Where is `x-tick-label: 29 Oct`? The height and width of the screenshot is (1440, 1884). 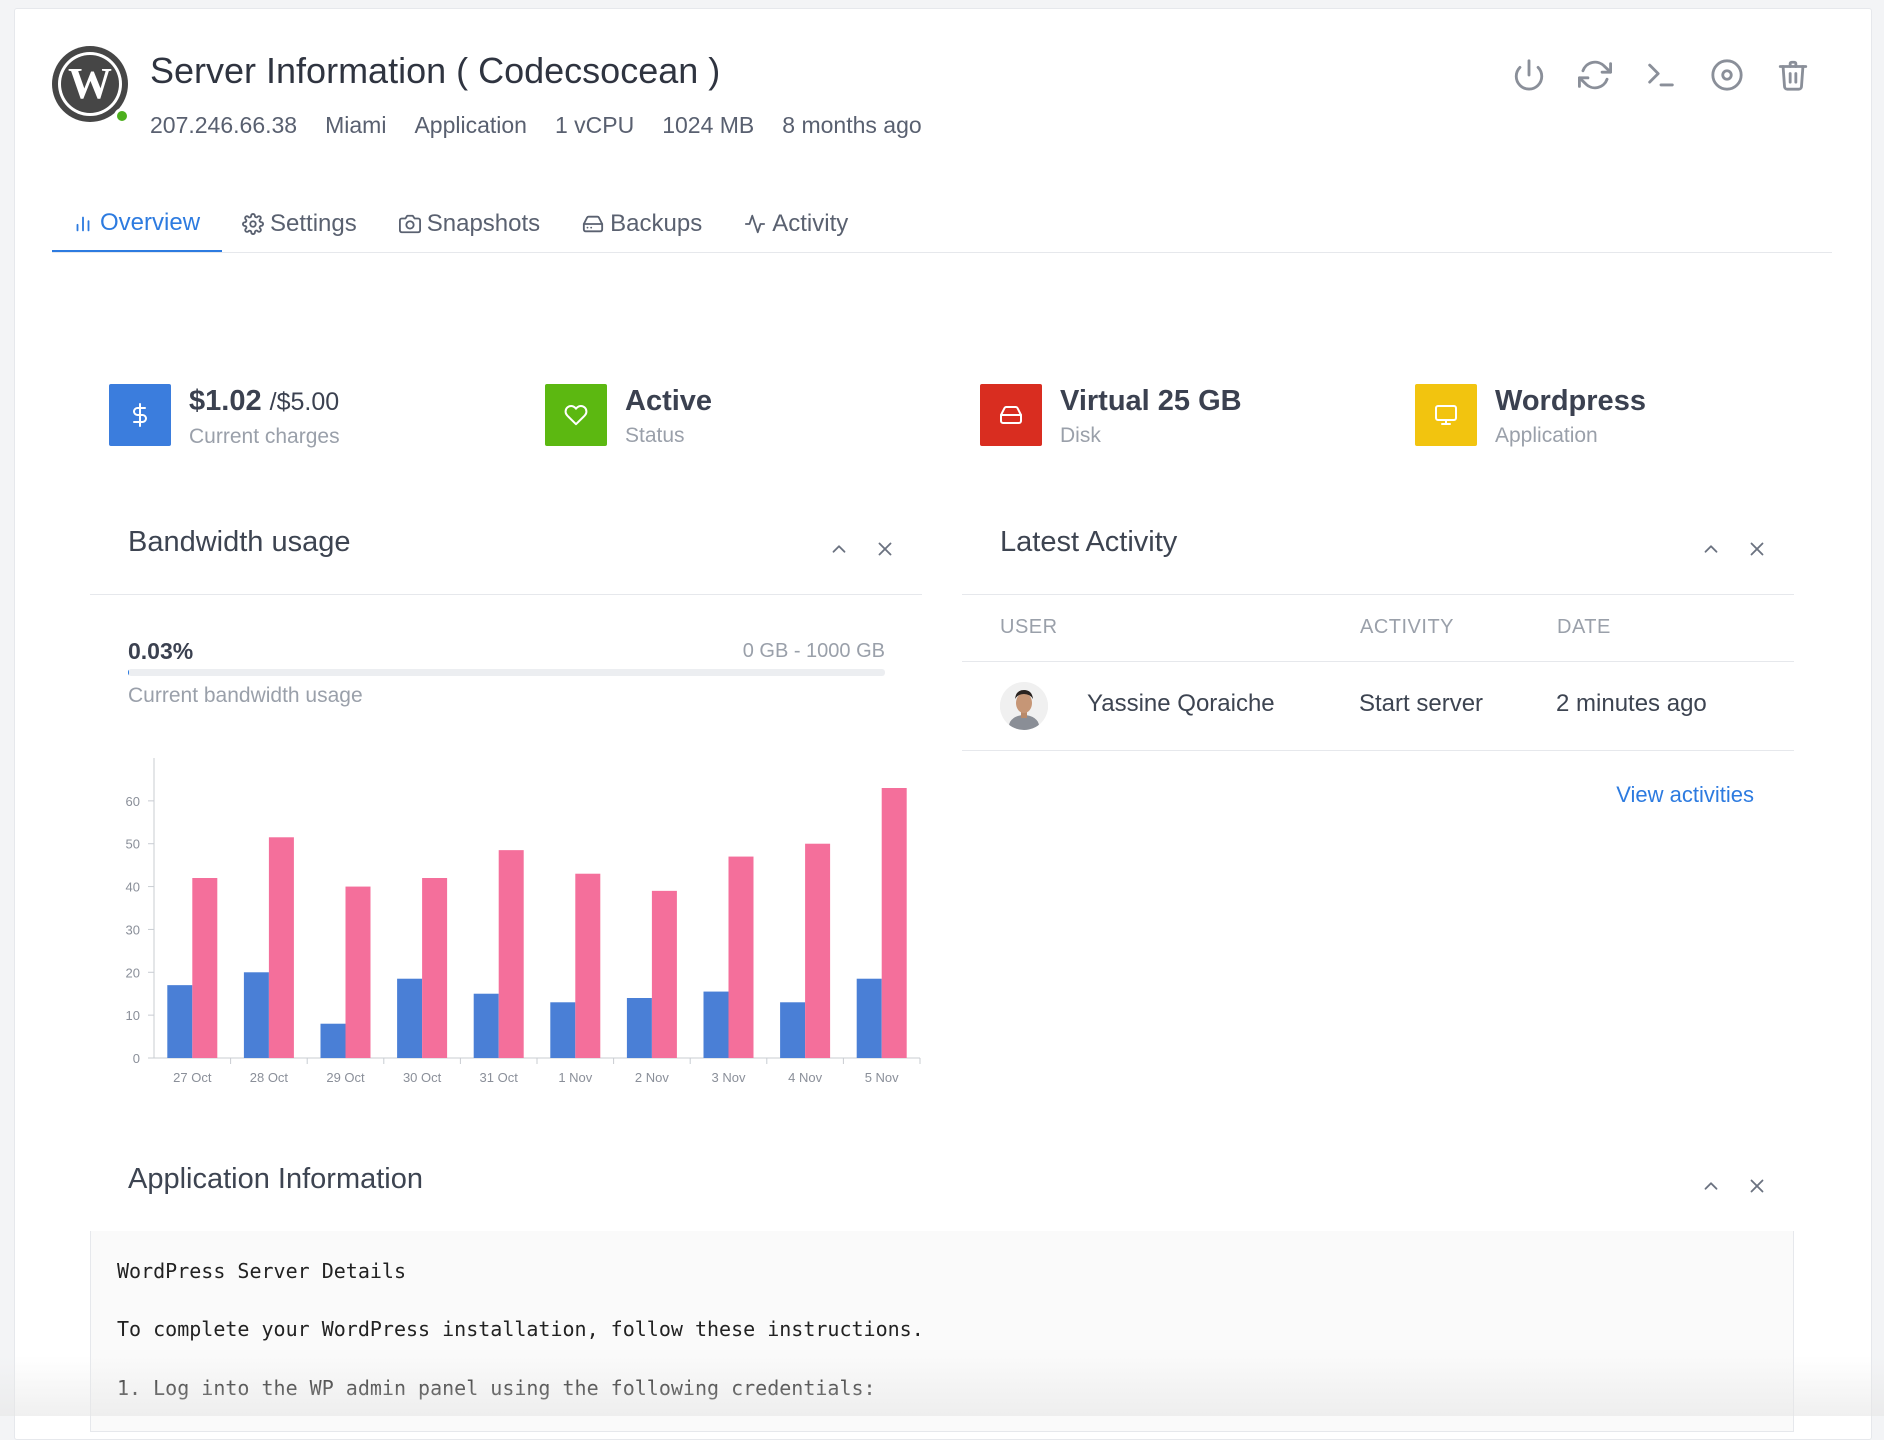
x-tick-label: 29 Oct is located at coordinates (345, 1077).